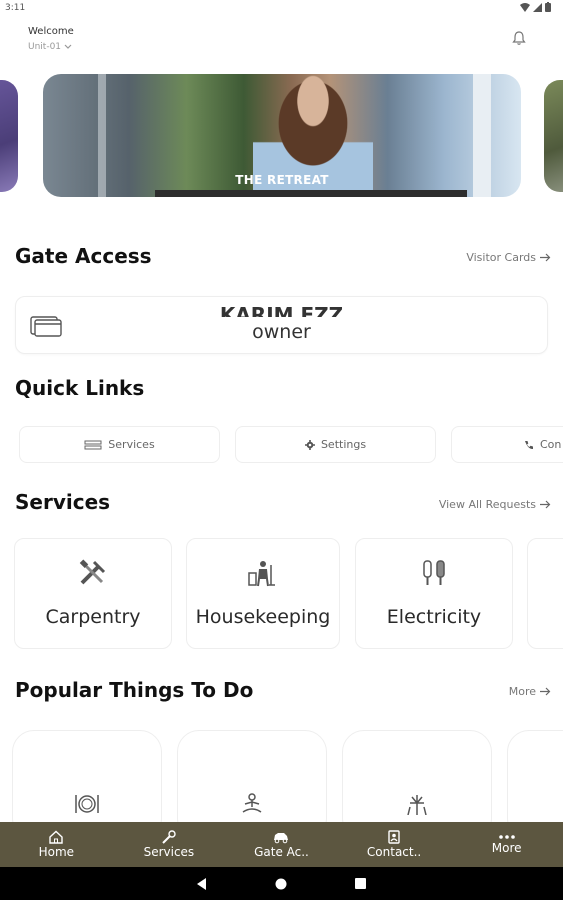 This screenshot has width=563, height=900. What do you see at coordinates (87, 804) in the screenshot?
I see `dining-icon` at bounding box center [87, 804].